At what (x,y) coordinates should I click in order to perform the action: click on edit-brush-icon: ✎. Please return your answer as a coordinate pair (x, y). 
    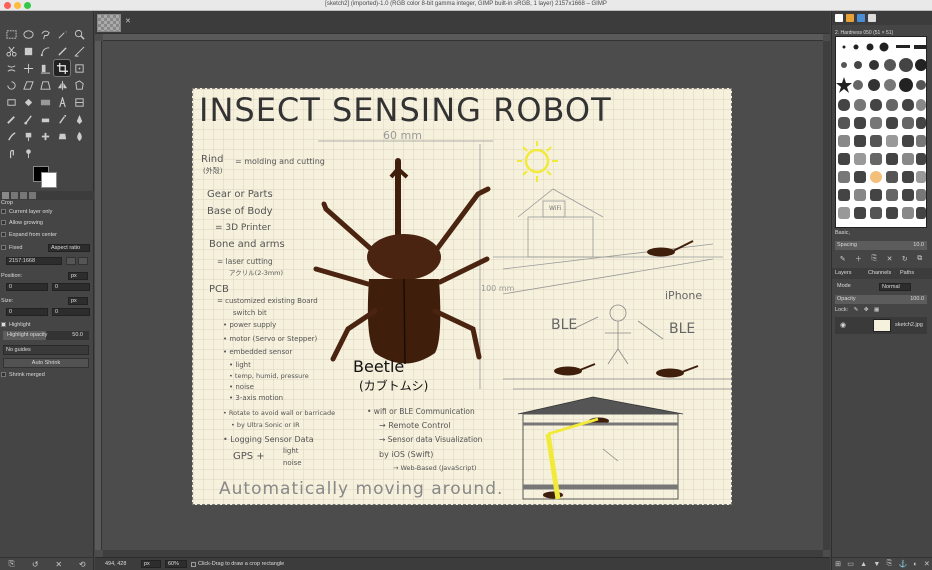
    Looking at the image, I should click on (843, 259).